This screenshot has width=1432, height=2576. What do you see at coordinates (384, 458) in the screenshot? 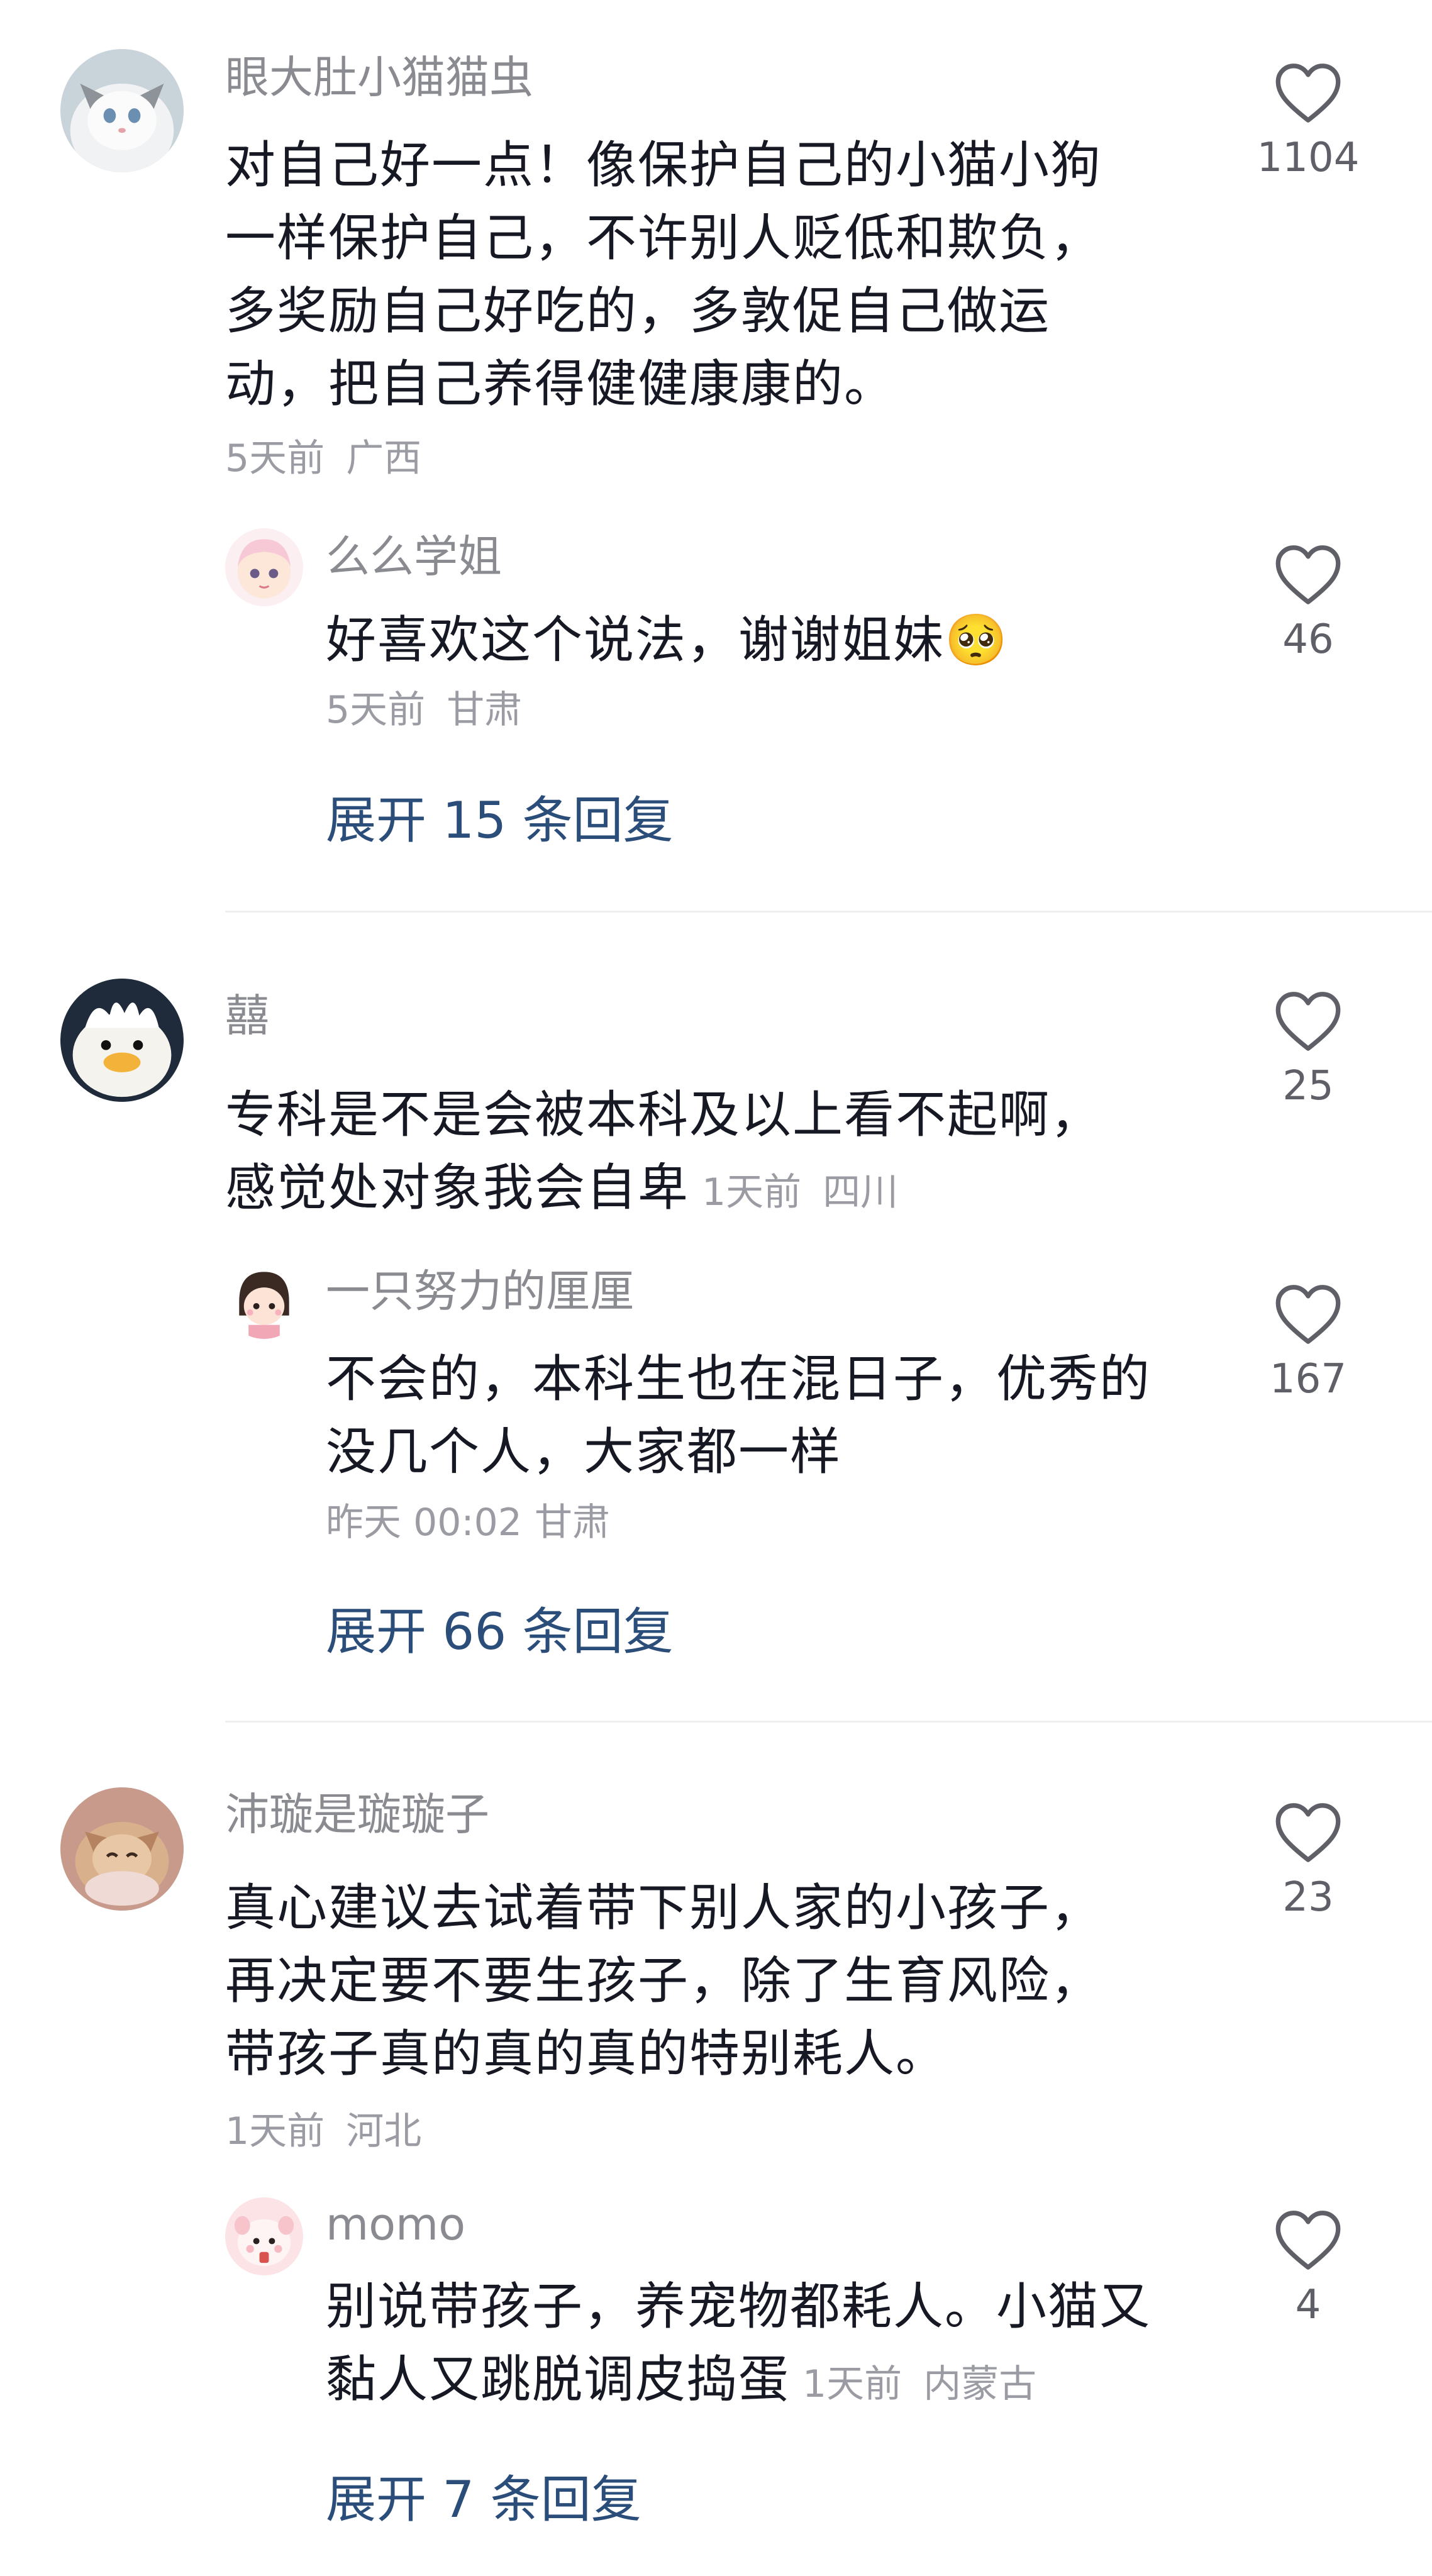
I see `comment-location: 广西` at bounding box center [384, 458].